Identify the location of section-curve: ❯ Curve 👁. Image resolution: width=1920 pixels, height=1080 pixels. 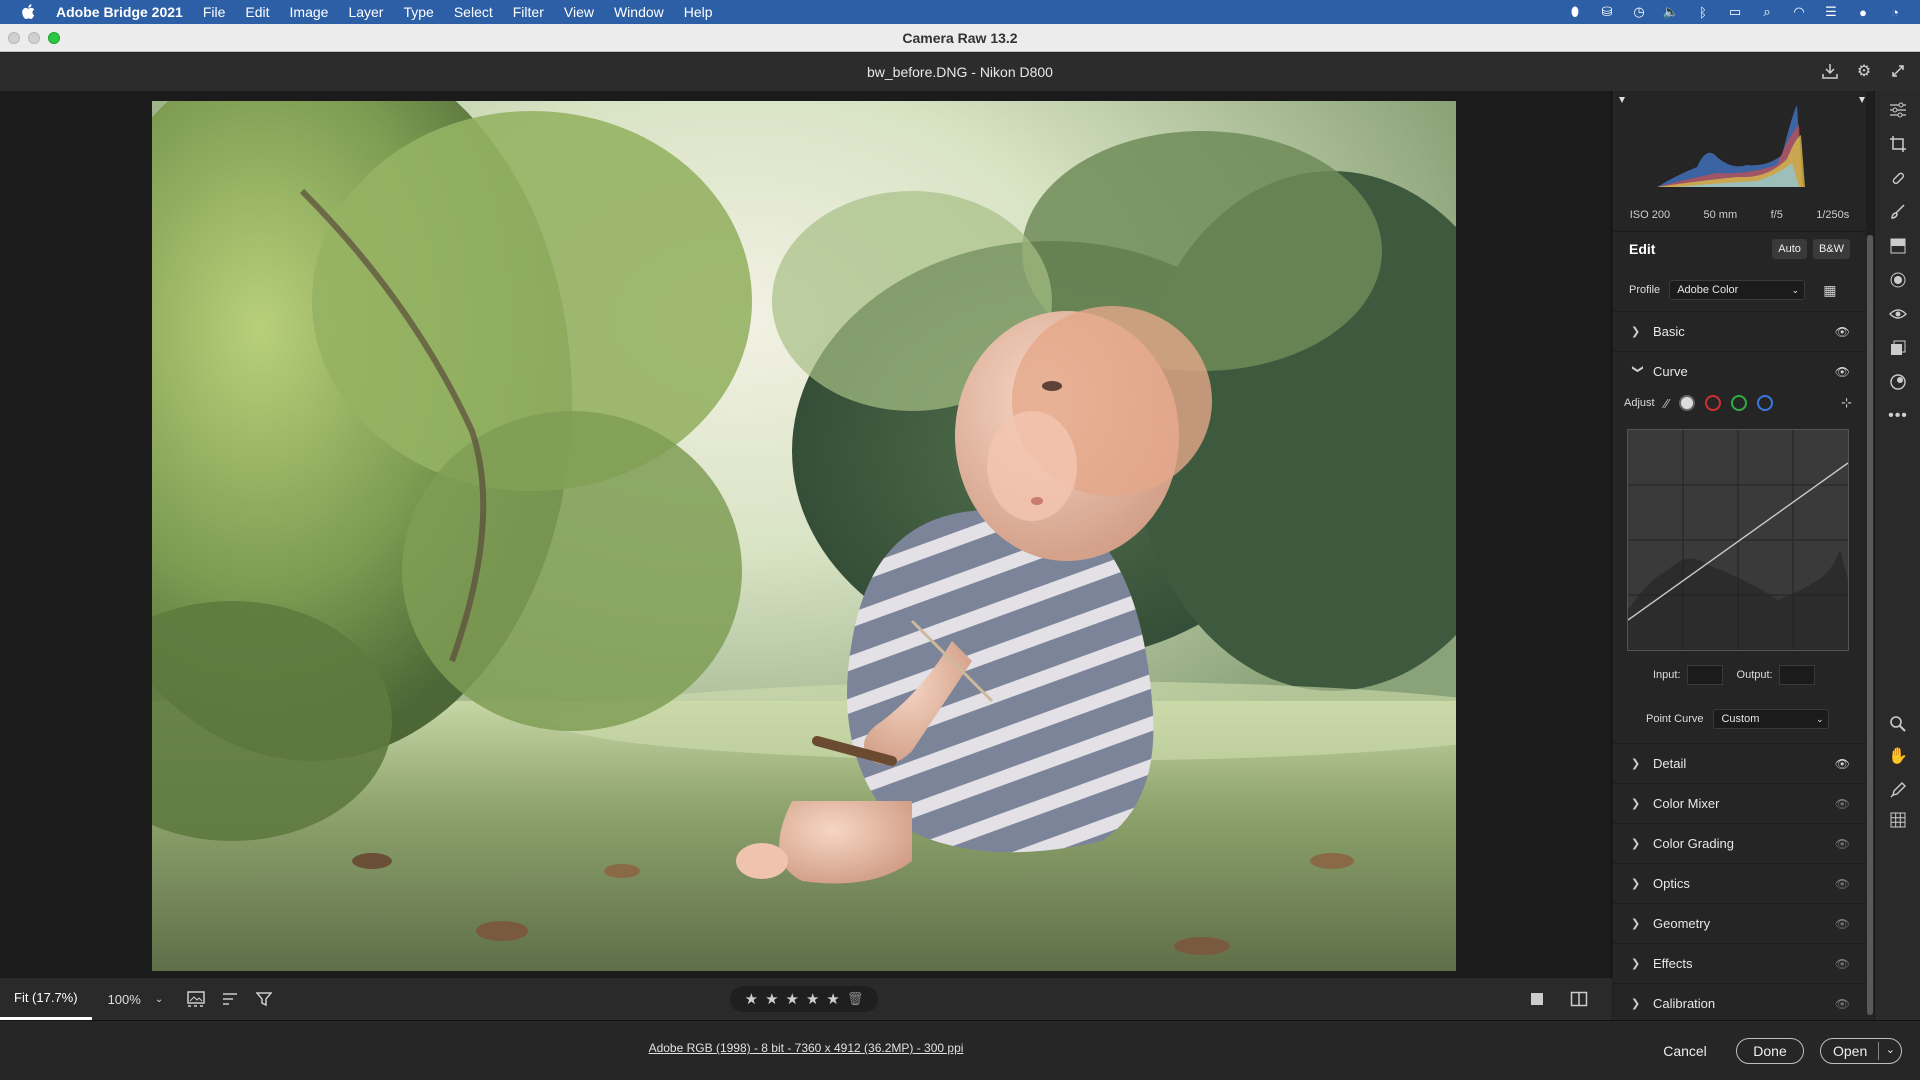
(1739, 371).